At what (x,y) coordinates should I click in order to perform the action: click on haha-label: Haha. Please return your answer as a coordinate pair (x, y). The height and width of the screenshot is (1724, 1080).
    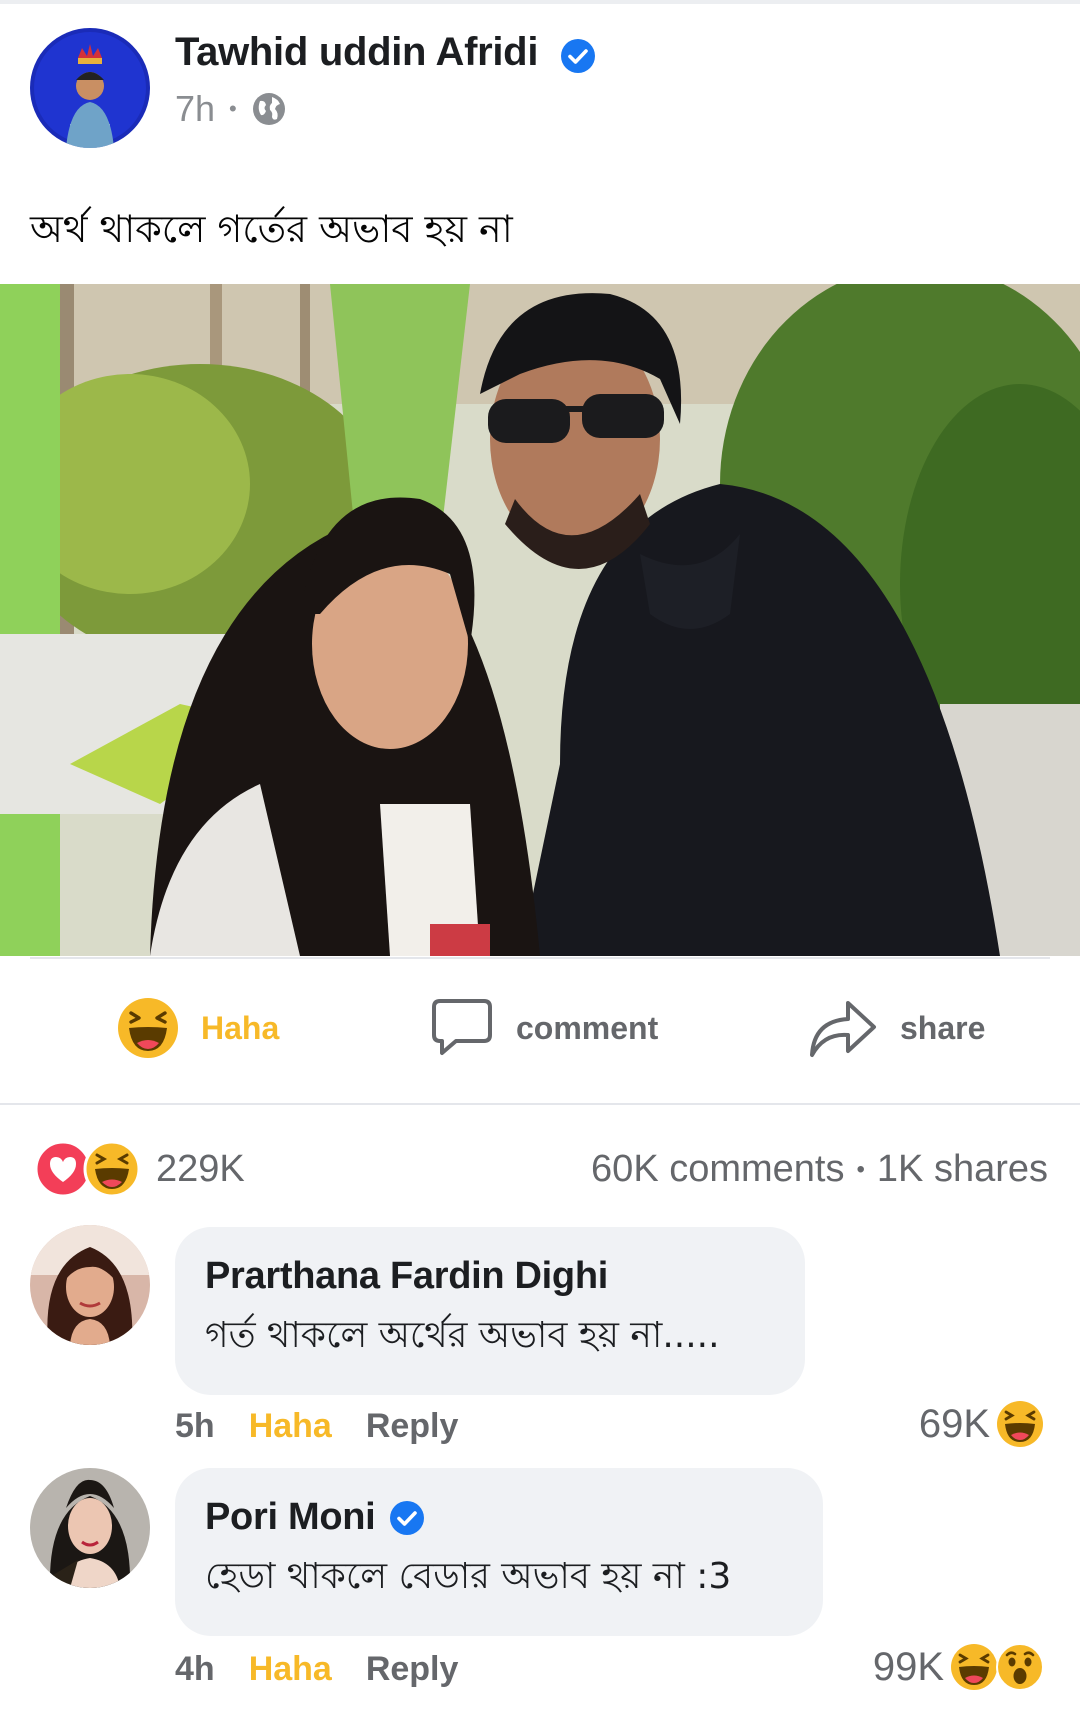
    Looking at the image, I should click on (240, 1027).